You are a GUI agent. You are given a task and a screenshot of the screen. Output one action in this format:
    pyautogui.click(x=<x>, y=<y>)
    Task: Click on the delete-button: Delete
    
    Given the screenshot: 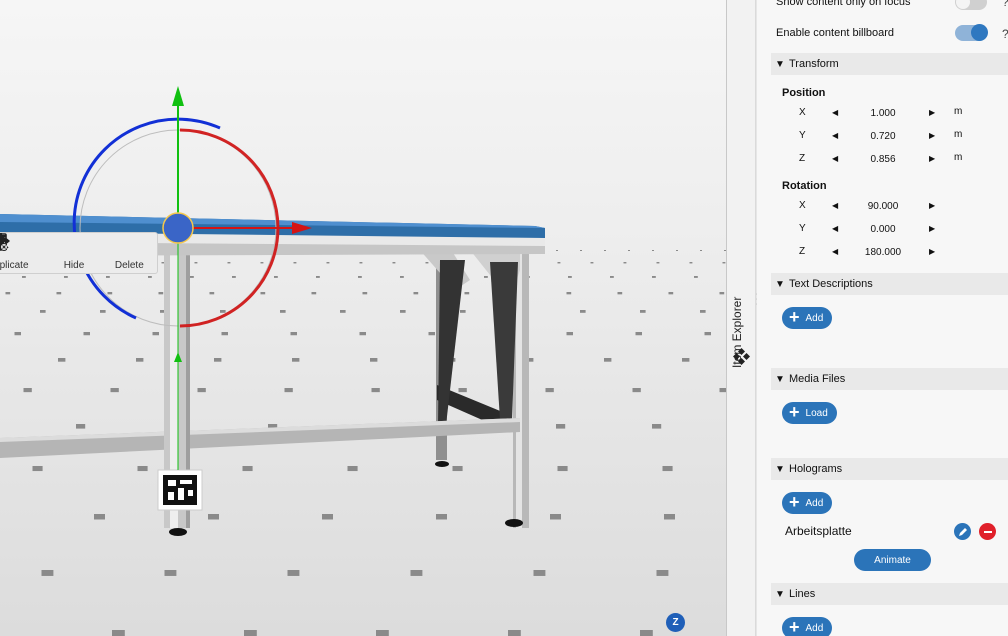 What is the action you would take?
    pyautogui.click(x=78, y=254)
    